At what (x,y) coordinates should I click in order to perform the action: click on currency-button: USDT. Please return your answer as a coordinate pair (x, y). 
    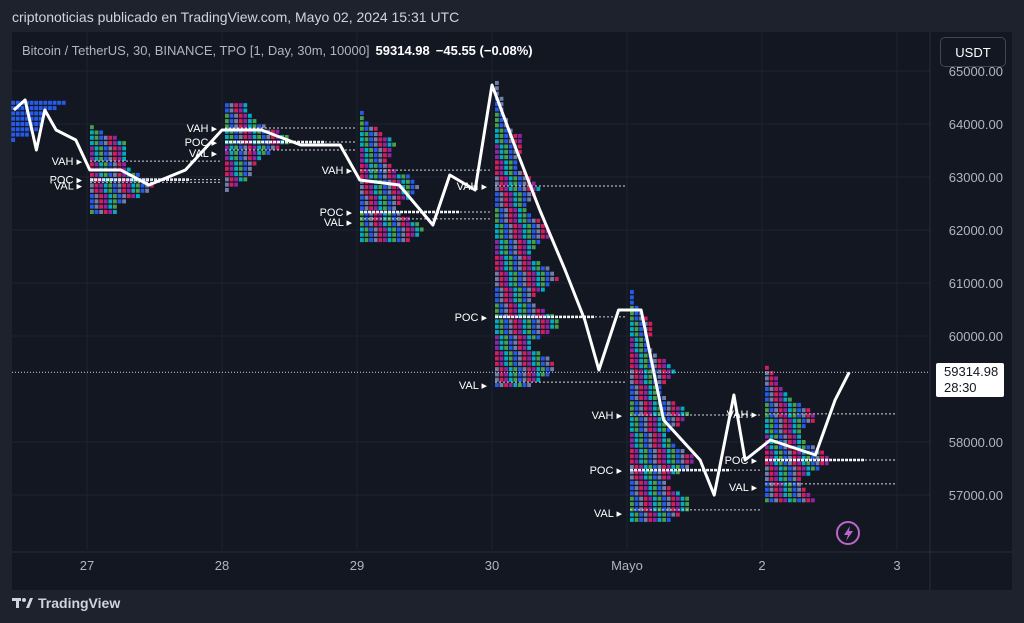
    Looking at the image, I should click on (973, 52).